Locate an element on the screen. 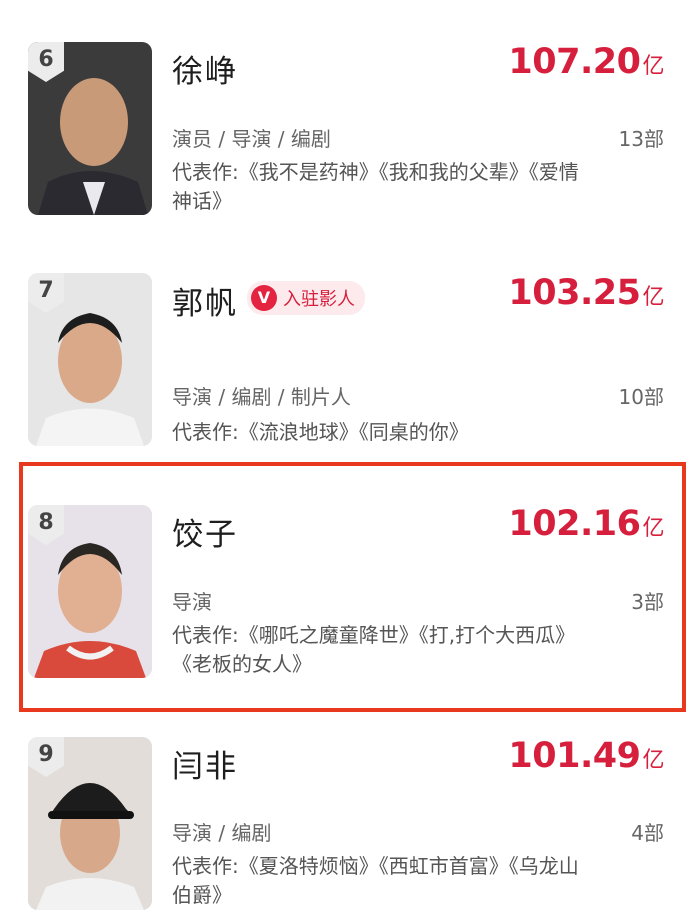 Image resolution: width=694 pixels, height=923 pixels. verified-v-icon: V is located at coordinates (264, 298).